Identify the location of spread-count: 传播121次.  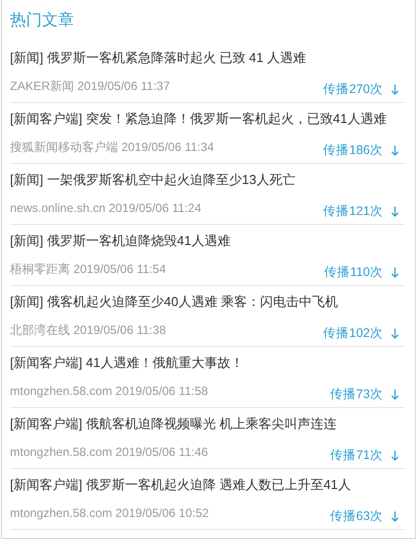
(353, 211).